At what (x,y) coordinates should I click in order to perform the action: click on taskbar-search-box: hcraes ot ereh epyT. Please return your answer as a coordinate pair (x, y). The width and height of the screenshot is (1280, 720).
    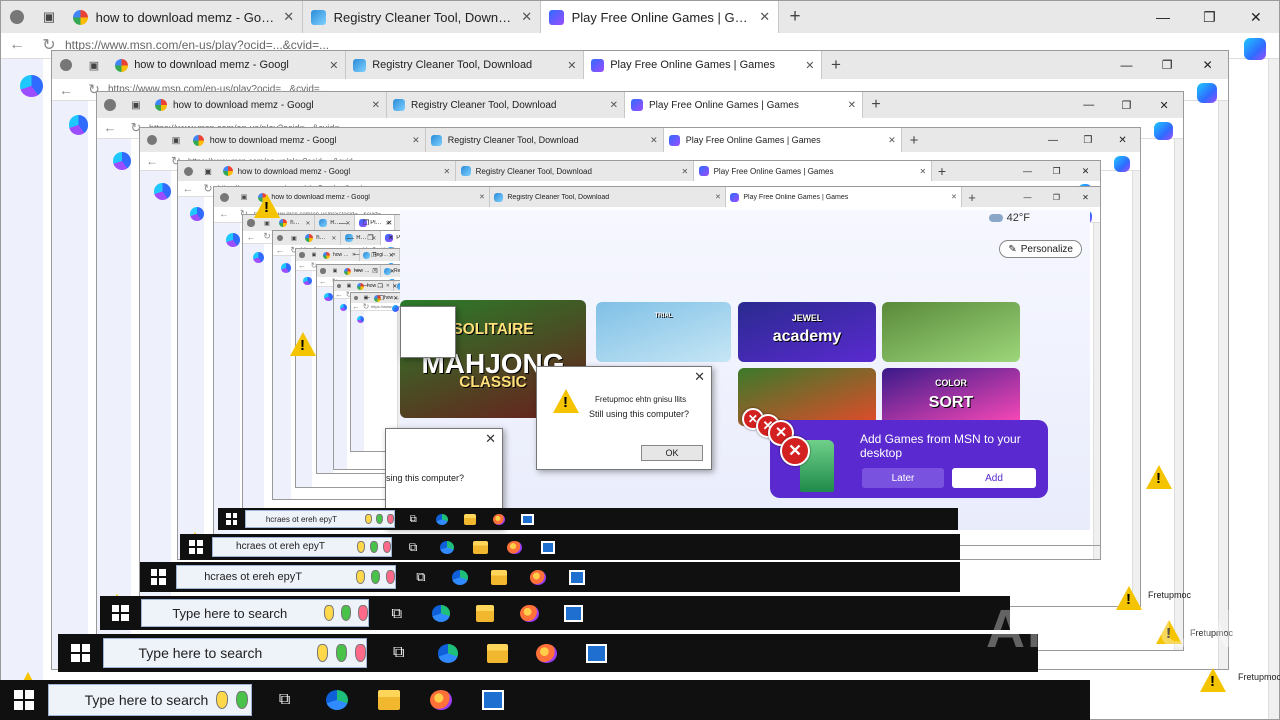
    Looking at the image, I should click on (320, 519).